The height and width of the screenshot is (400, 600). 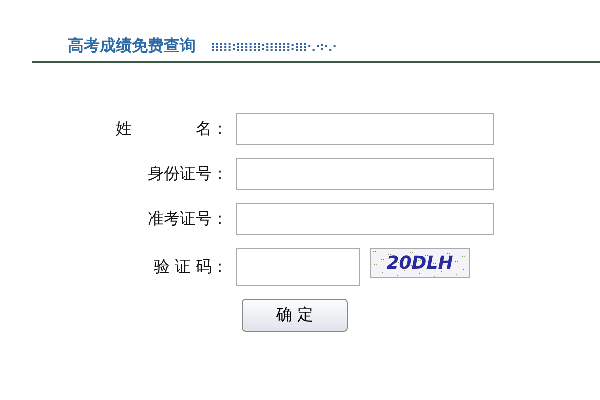 What do you see at coordinates (187, 219) in the screenshot?
I see `field-label: 准考证号：` at bounding box center [187, 219].